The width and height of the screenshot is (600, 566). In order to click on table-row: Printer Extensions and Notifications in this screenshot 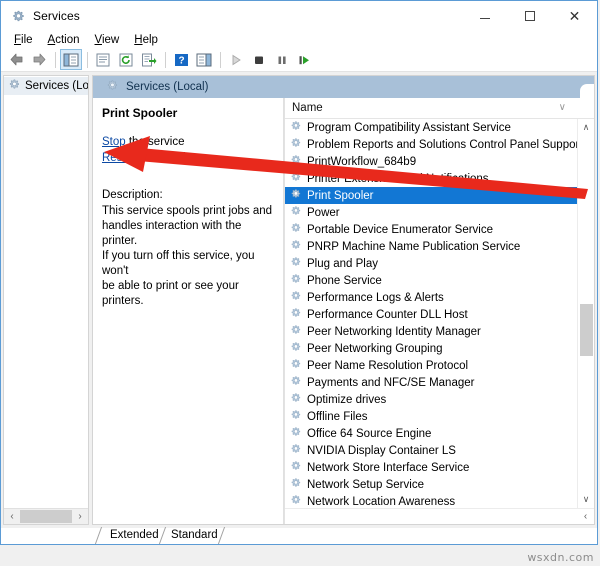, I will do `click(431, 178)`.